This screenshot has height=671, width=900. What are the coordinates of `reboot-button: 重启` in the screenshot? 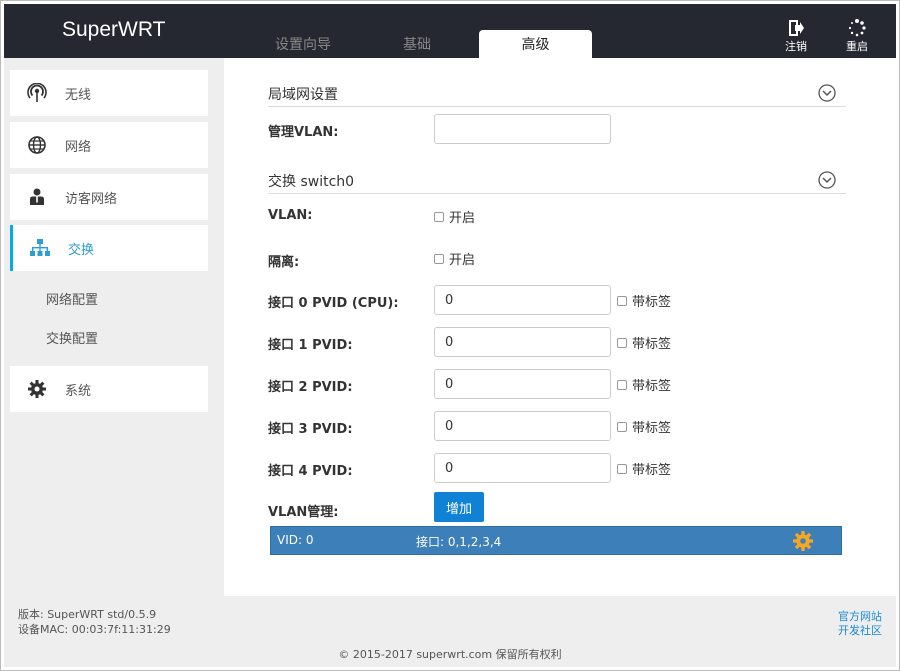 It's located at (857, 36).